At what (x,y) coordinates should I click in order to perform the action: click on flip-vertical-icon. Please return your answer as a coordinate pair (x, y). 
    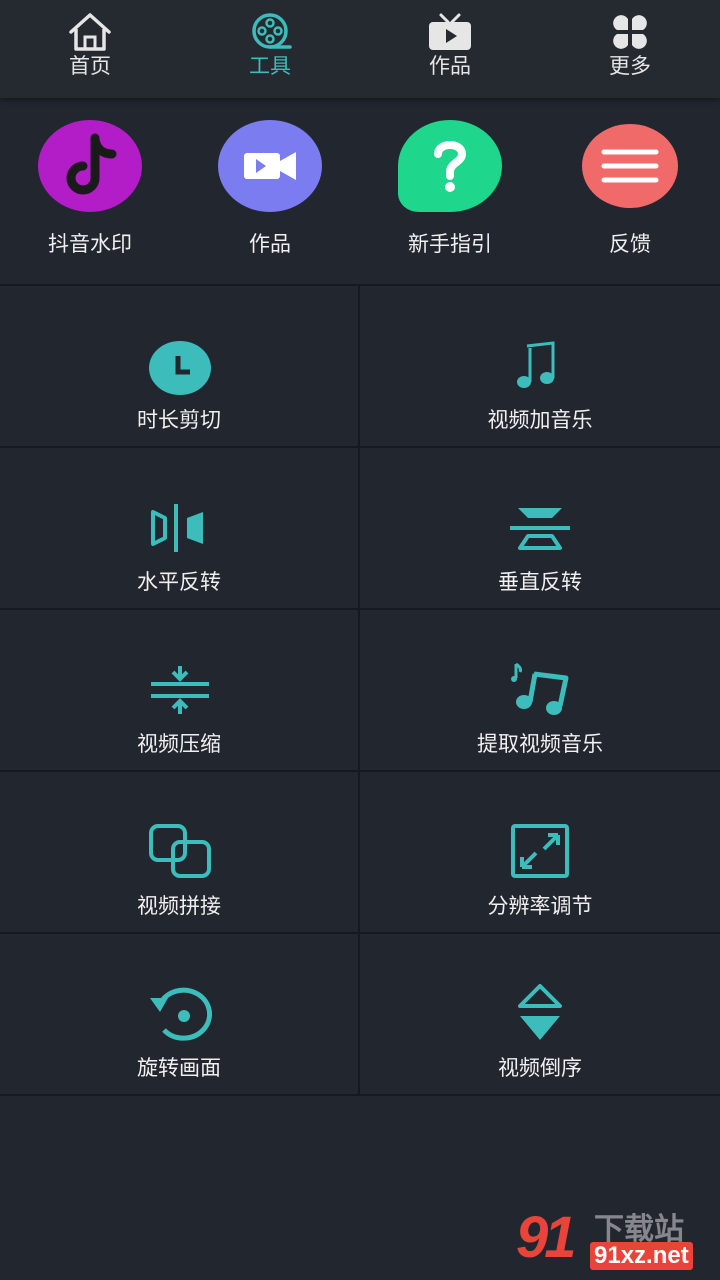
    Looking at the image, I should click on (540, 529).